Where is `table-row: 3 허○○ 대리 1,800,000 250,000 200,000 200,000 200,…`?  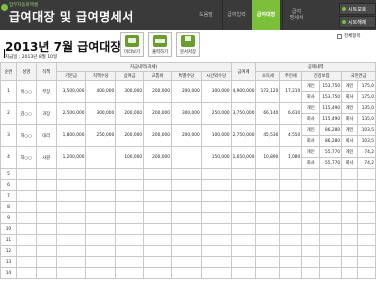 table-row: 3 허○○ 대리 1,800,000 250,000 200,000 200,000 200,… is located at coordinates (188, 135).